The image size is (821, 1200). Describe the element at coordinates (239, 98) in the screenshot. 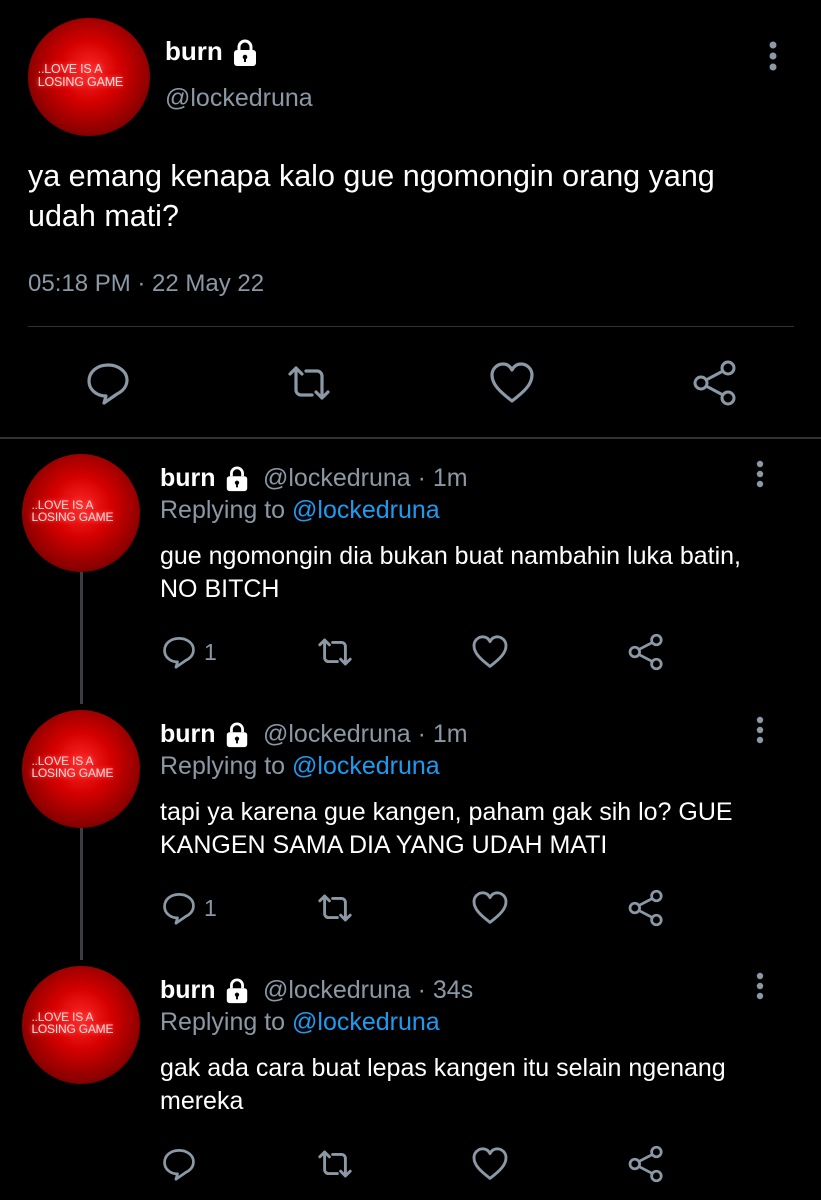

I see `handle: @lockedruna` at that location.